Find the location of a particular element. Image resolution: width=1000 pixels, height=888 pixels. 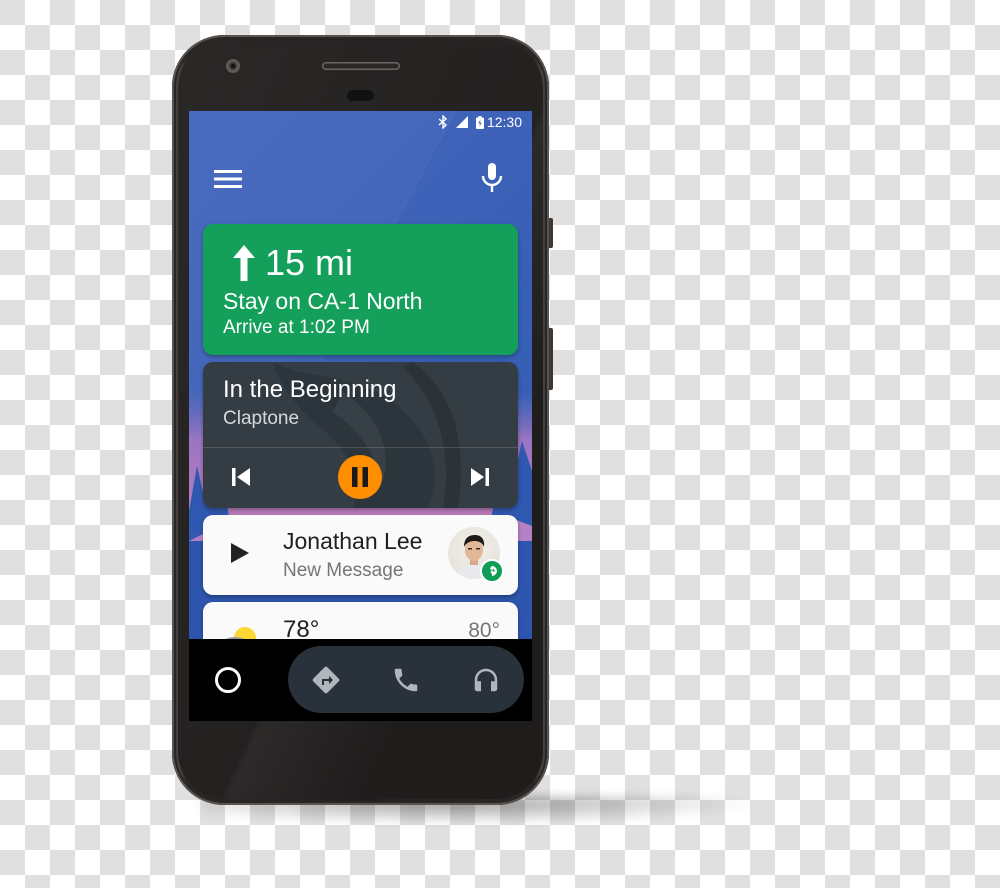

menu-button is located at coordinates (228, 179).